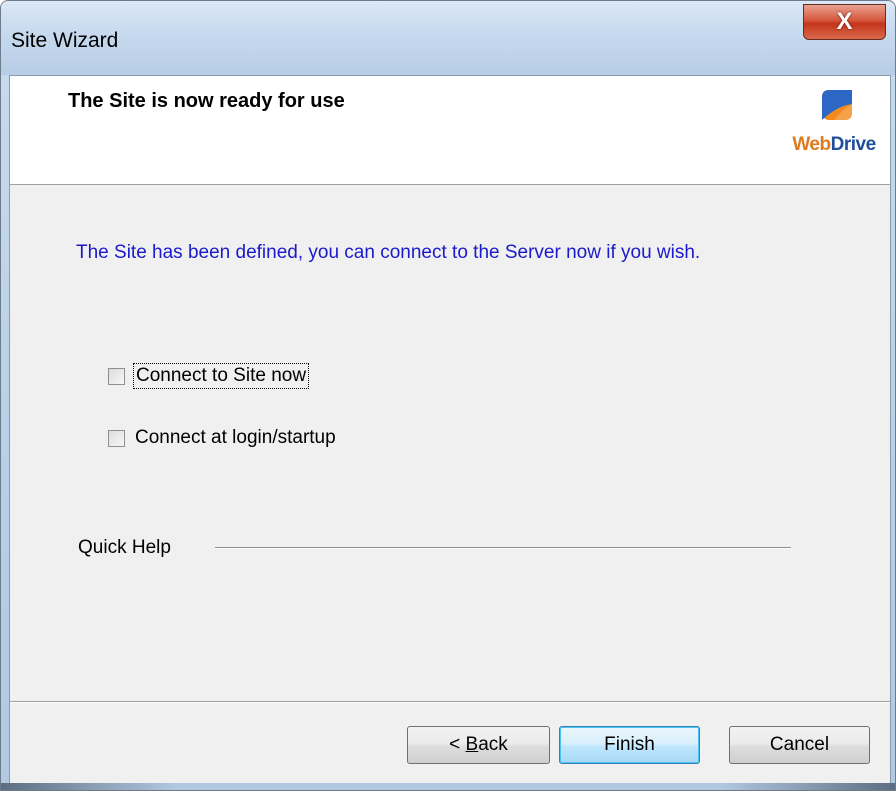  Describe the element at coordinates (629, 745) in the screenshot. I see `finish-button: Finish` at that location.